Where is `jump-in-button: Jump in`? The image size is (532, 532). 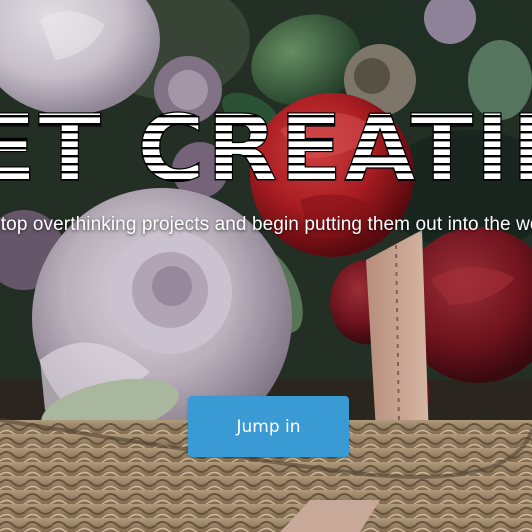
jump-in-button: Jump in is located at coordinates (268, 426).